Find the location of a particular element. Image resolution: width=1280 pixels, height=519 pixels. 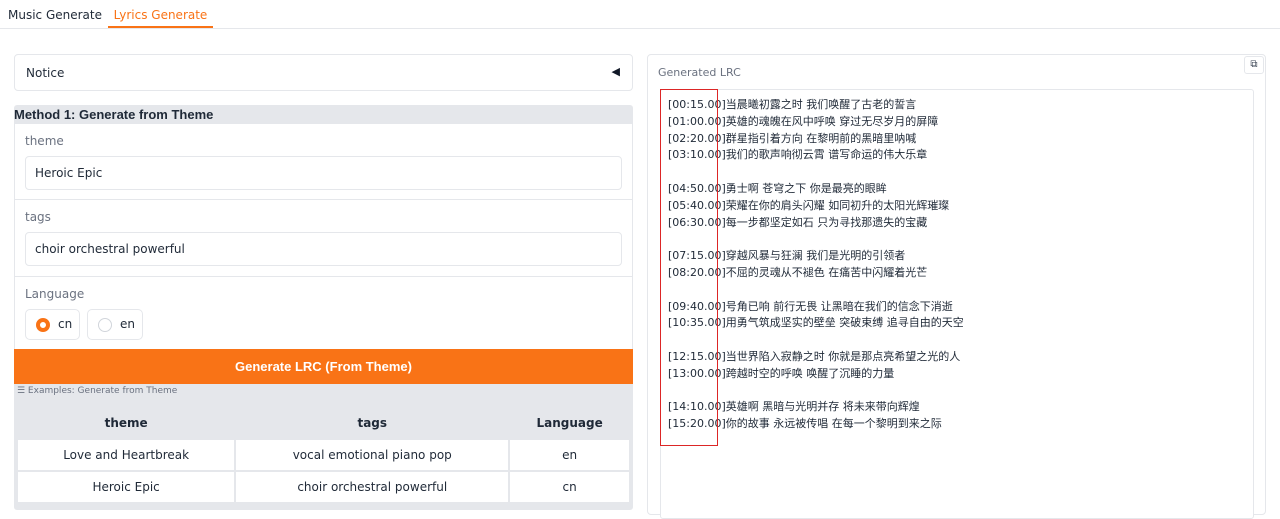

language-option-cn: cn is located at coordinates (52, 324).